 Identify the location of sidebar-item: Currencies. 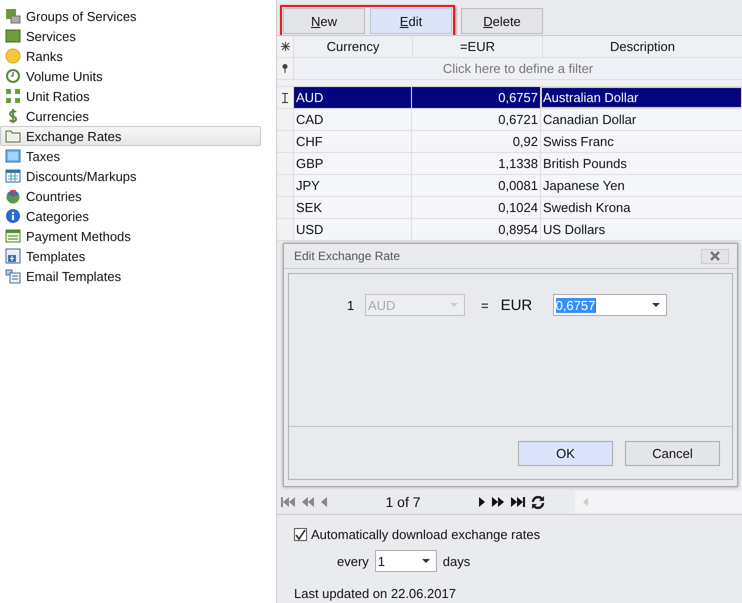
(130, 116).